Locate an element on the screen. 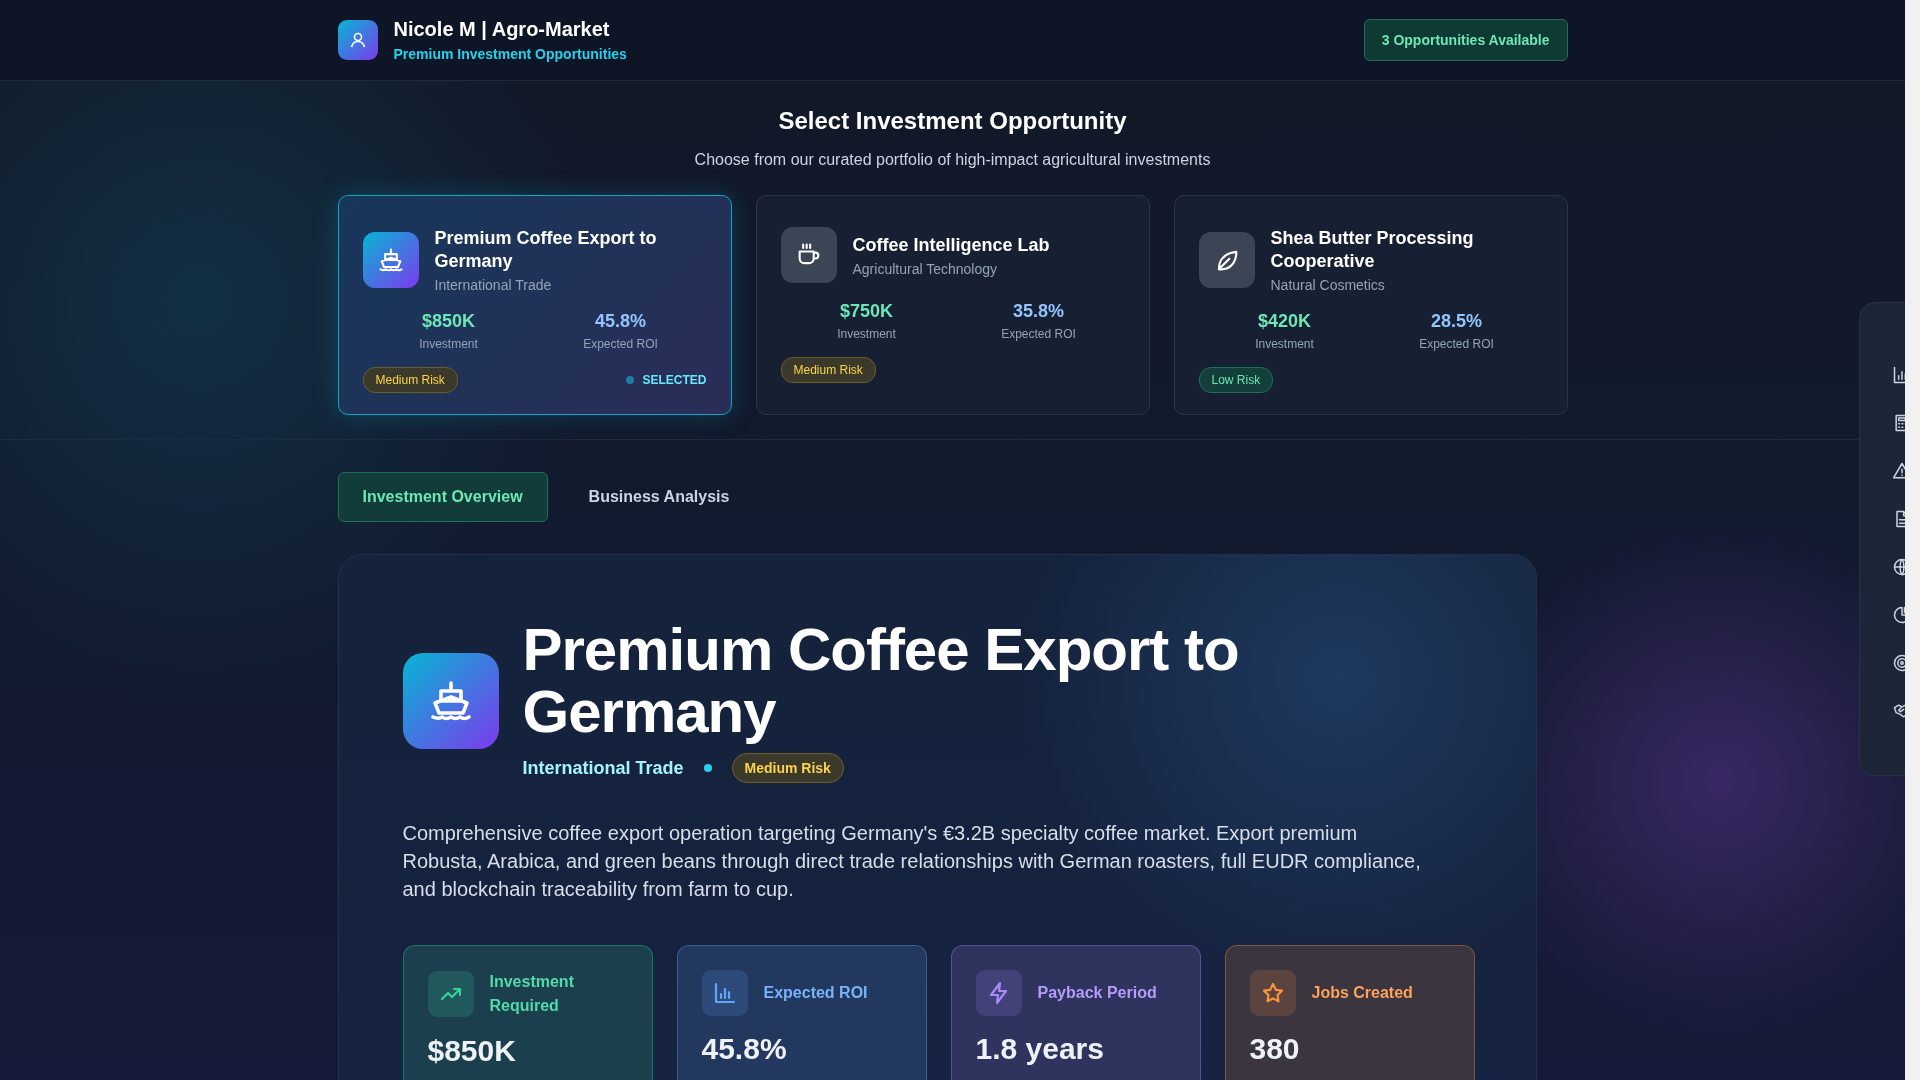 This screenshot has width=1920, height=1080. stat-label: Investment Required is located at coordinates (532, 994).